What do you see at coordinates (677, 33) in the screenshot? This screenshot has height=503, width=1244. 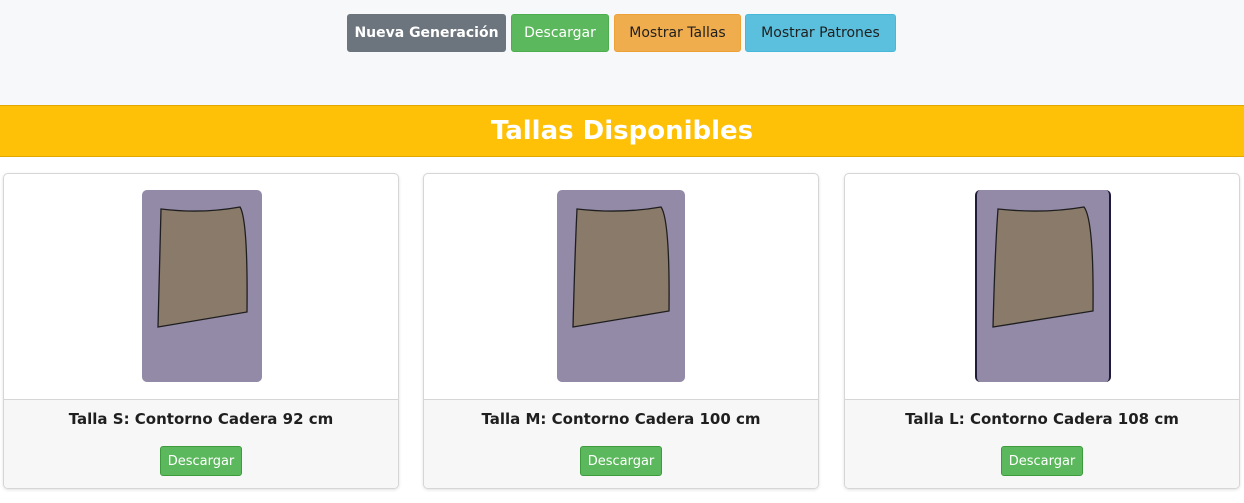 I see `show-sizes-button: Mostrar Tallas` at bounding box center [677, 33].